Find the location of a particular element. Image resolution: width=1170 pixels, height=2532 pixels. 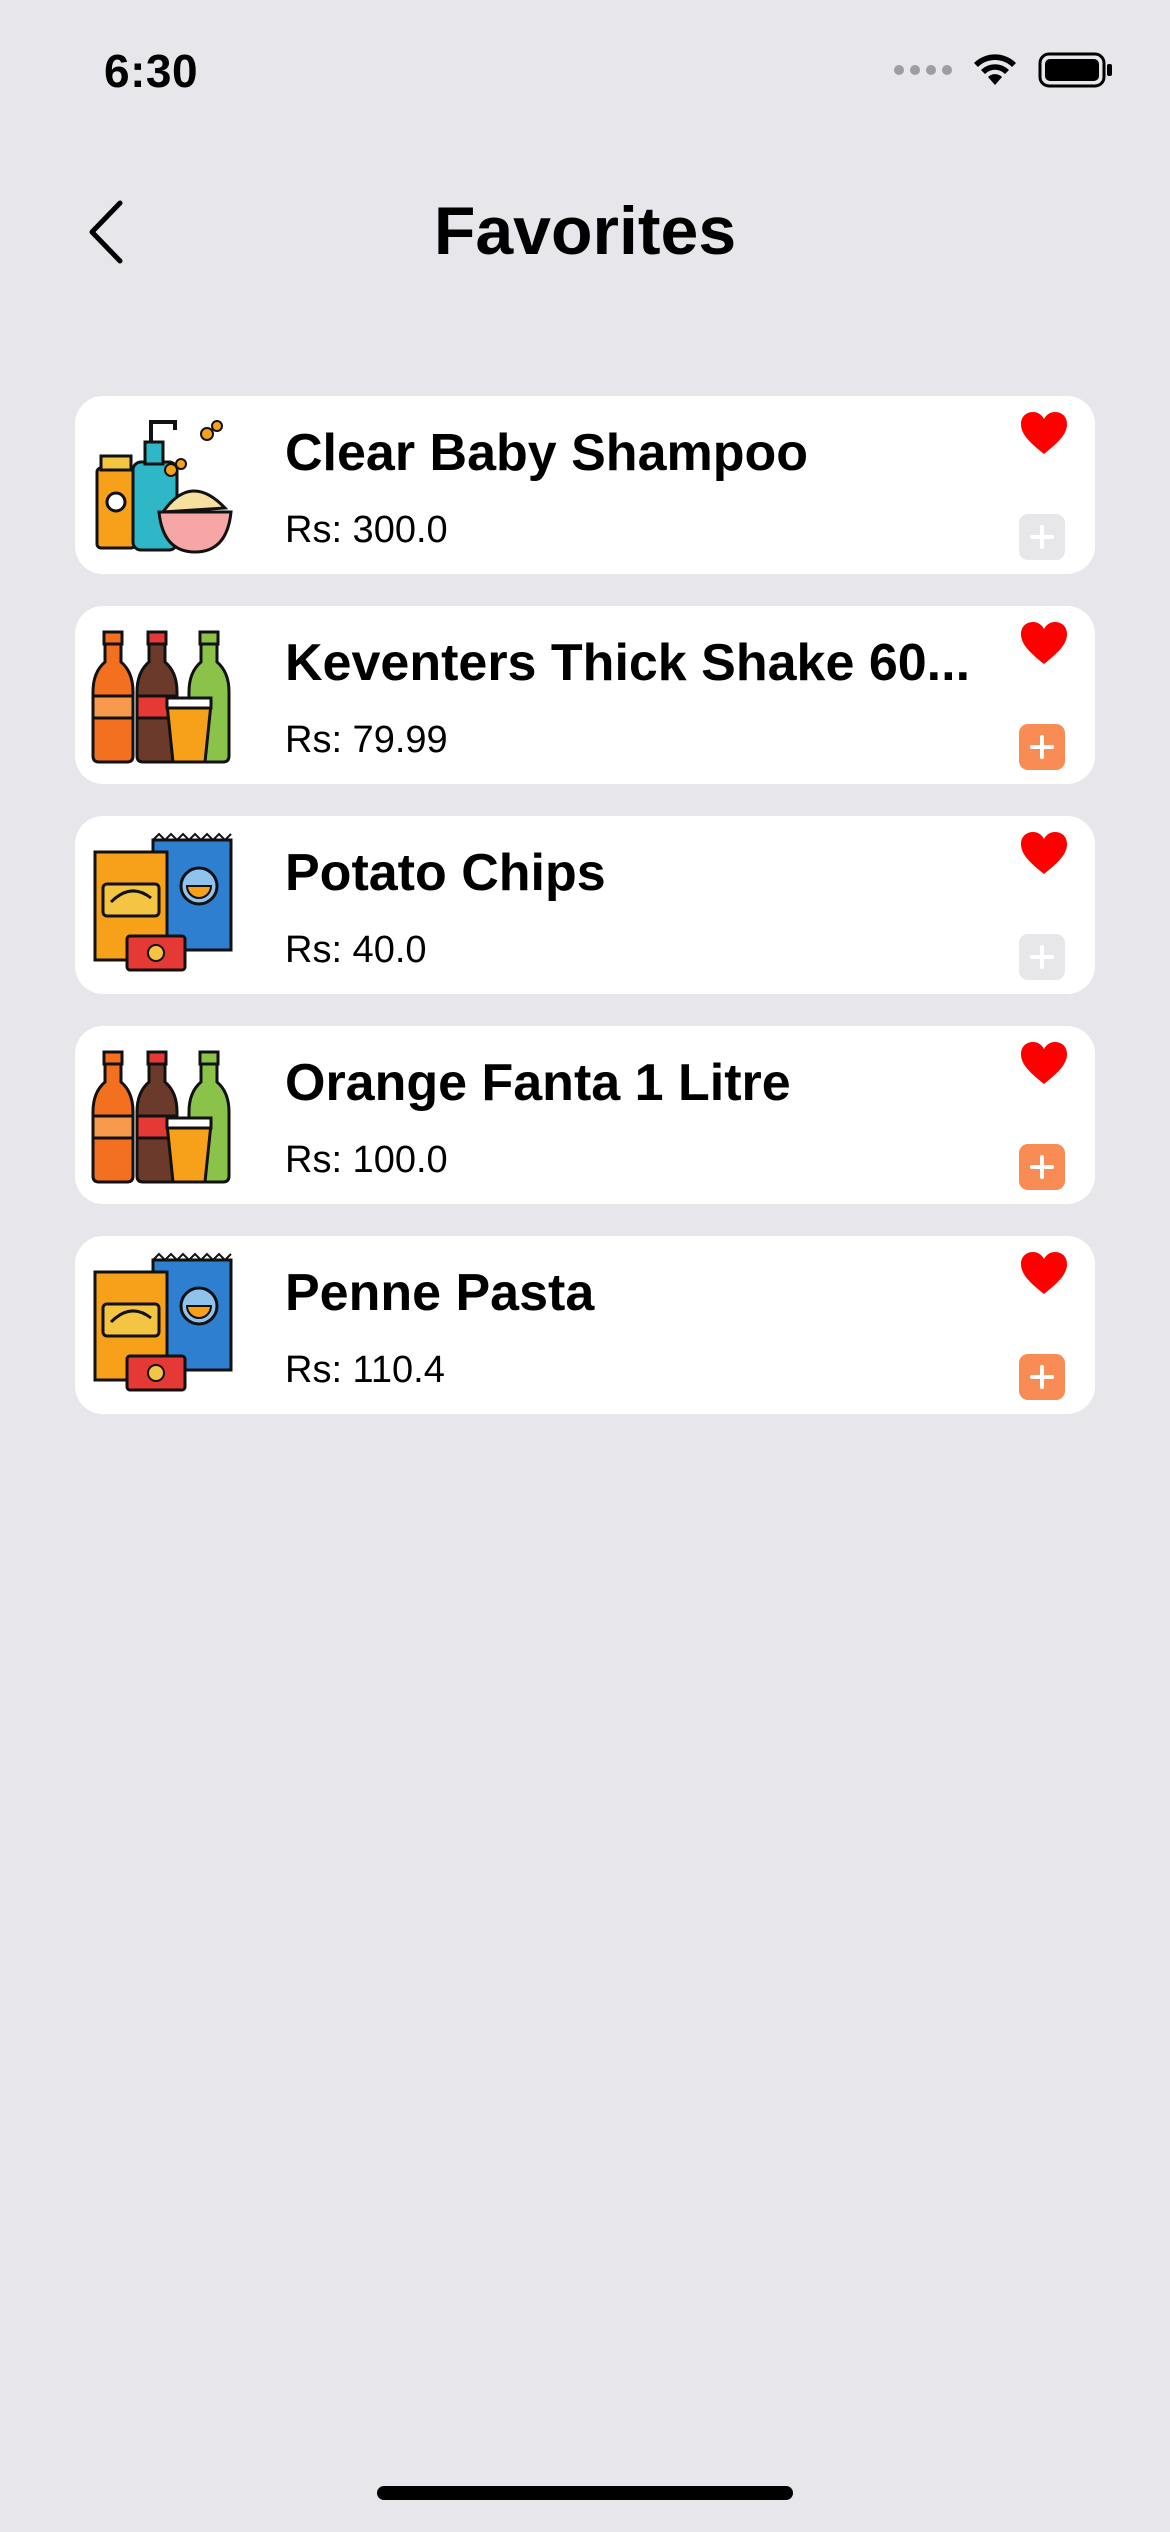

status-time: 6:30 is located at coordinates (151, 71).